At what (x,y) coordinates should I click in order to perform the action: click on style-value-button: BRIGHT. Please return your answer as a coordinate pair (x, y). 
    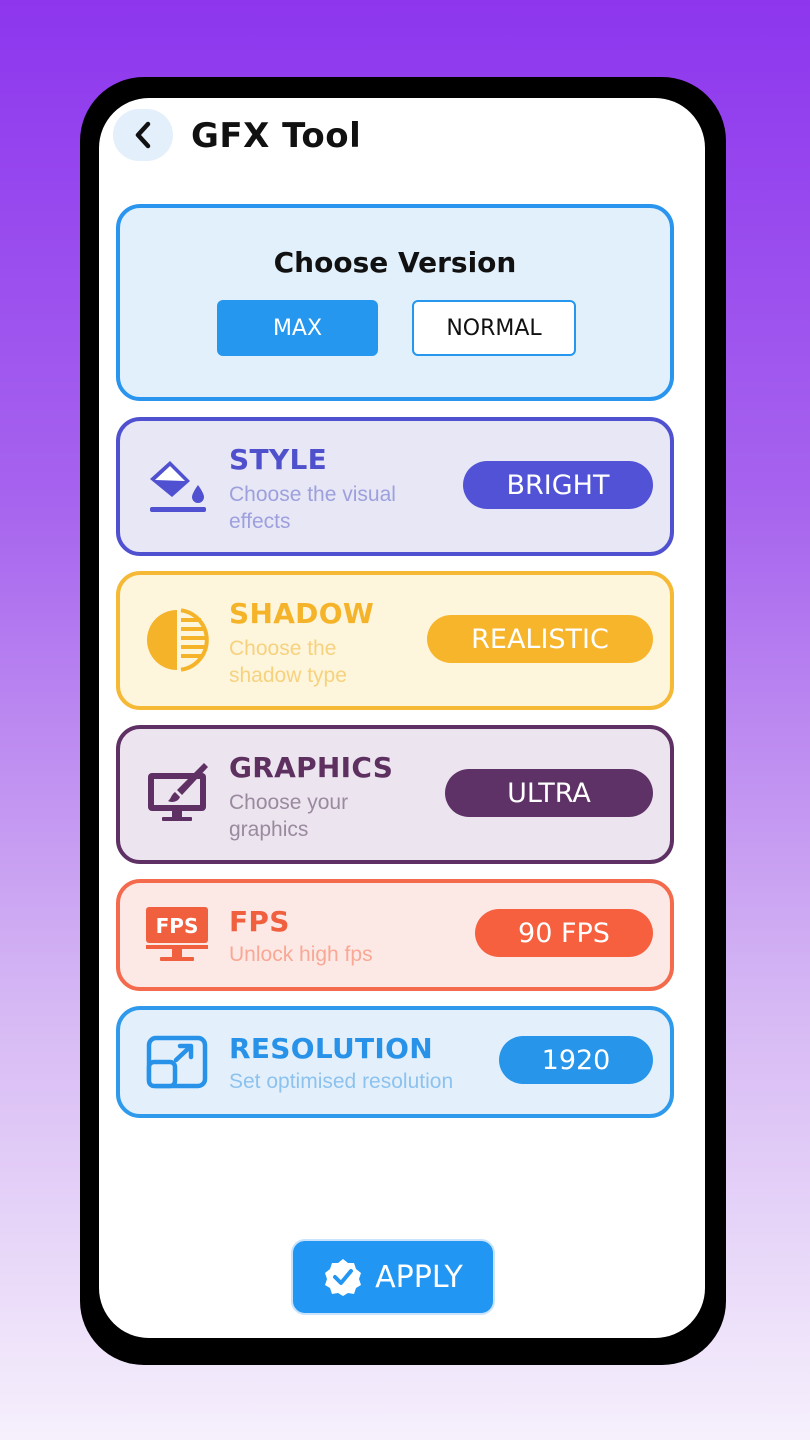
    Looking at the image, I should click on (558, 485).